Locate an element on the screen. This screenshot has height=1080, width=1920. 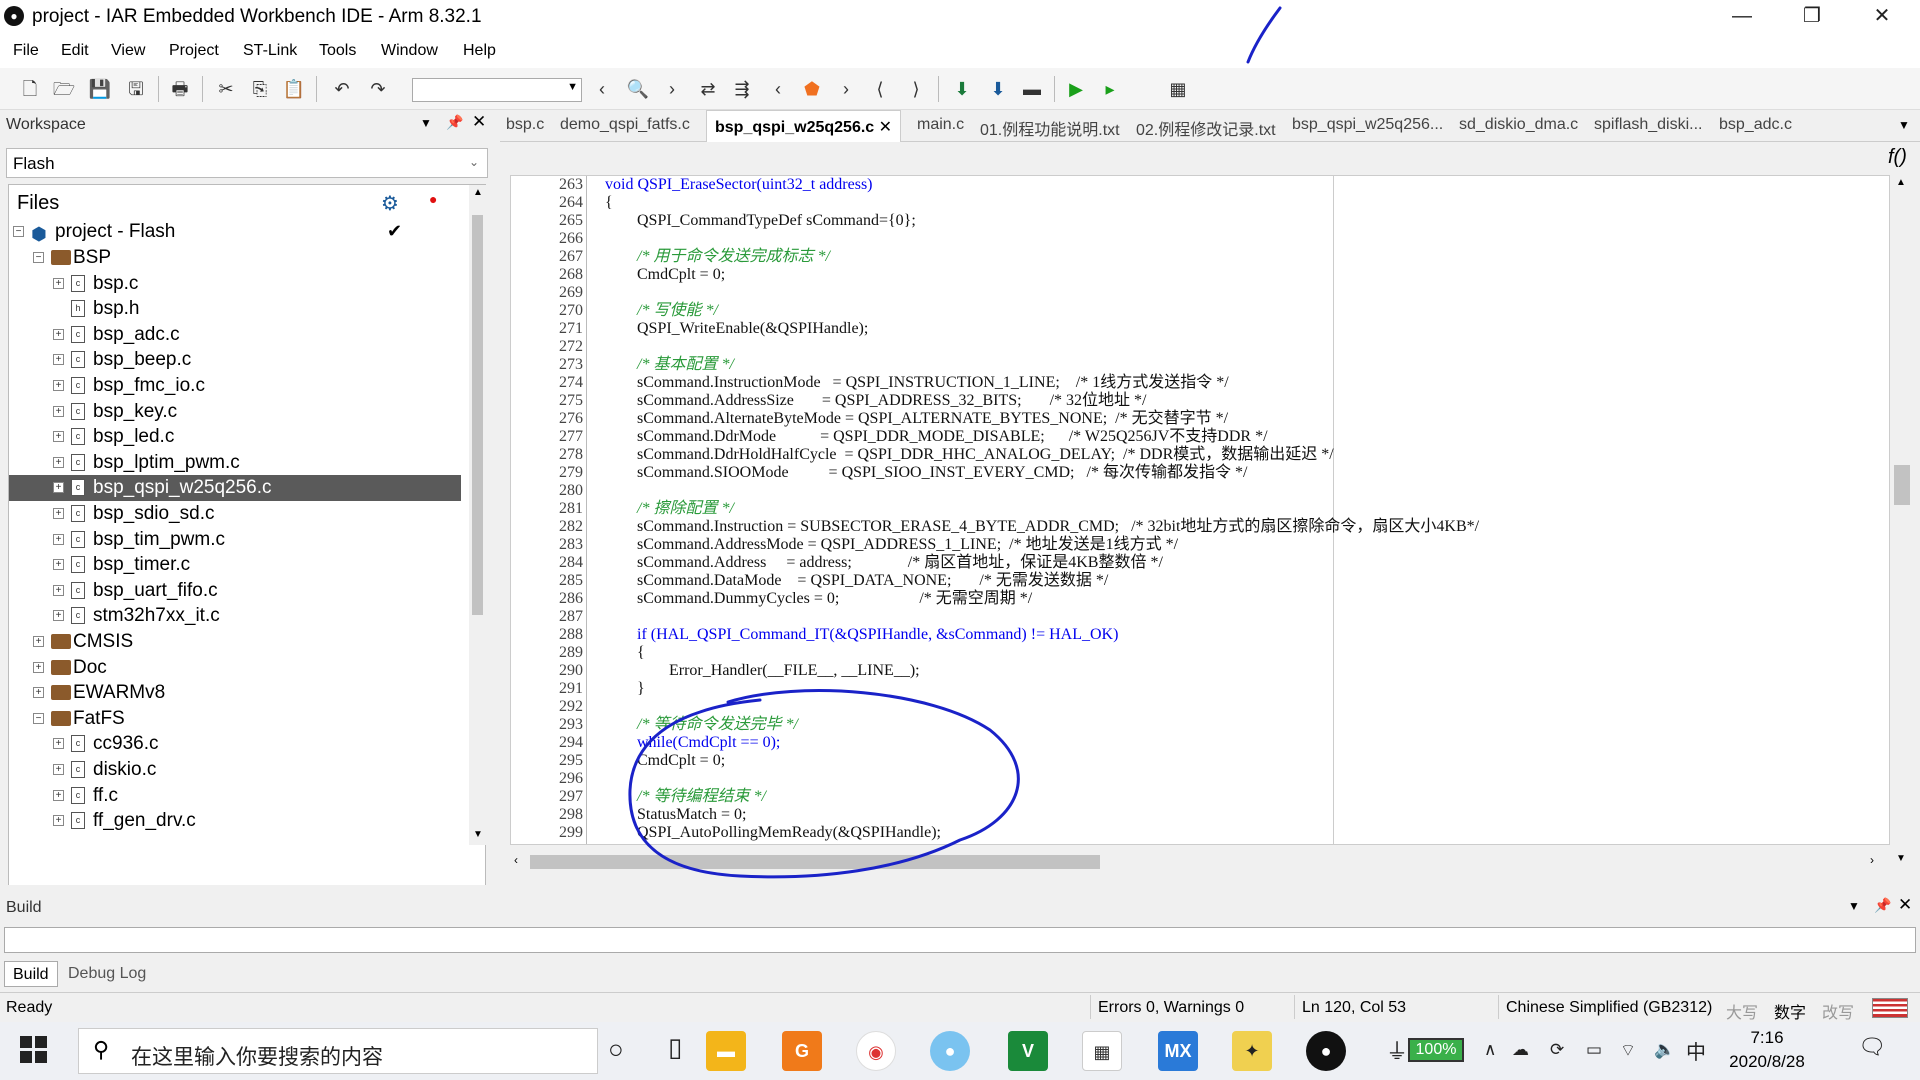
menu-tools: Tools is located at coordinates (337, 51).